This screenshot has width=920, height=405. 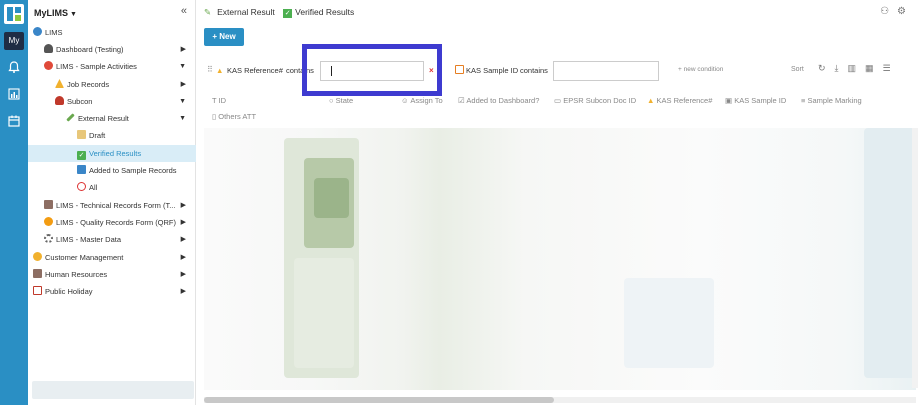 I want to click on sidebar-item-draft: Draft, so click(x=112, y=135).